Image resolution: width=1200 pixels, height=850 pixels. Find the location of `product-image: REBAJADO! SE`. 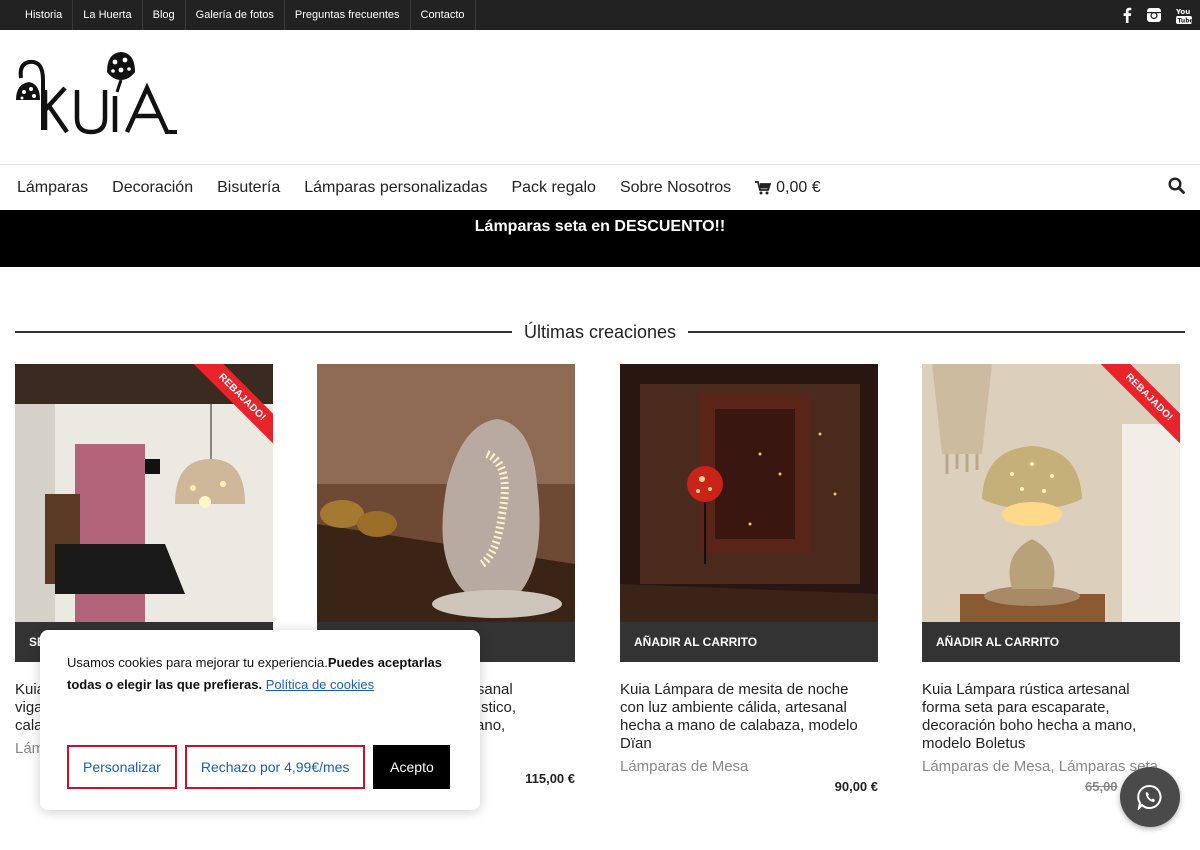

product-image: REBAJADO! SE is located at coordinates (144, 513).